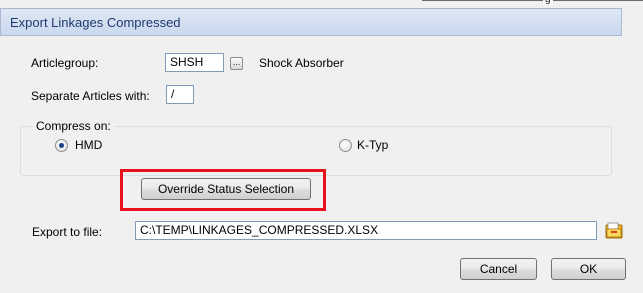 This screenshot has width=643, height=293. Describe the element at coordinates (226, 189) in the screenshot. I see `override-status-button: Override Status Selection` at that location.